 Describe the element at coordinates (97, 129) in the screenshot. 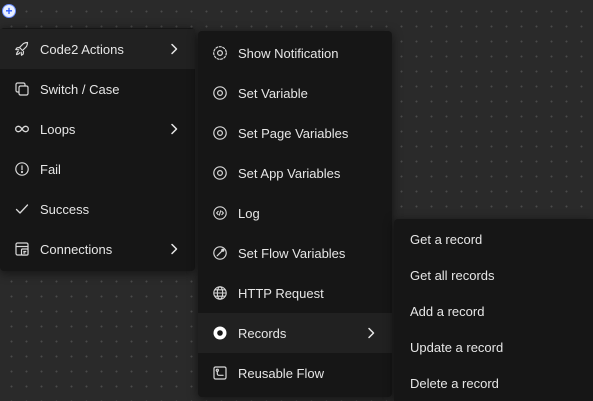

I see `menu-item-loops: Loops` at that location.